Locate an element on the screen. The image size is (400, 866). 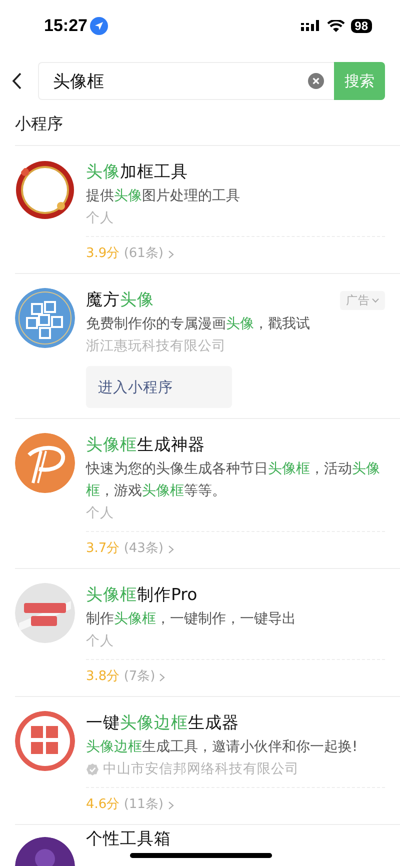
clock-time: 15:27 is located at coordinates (66, 26).